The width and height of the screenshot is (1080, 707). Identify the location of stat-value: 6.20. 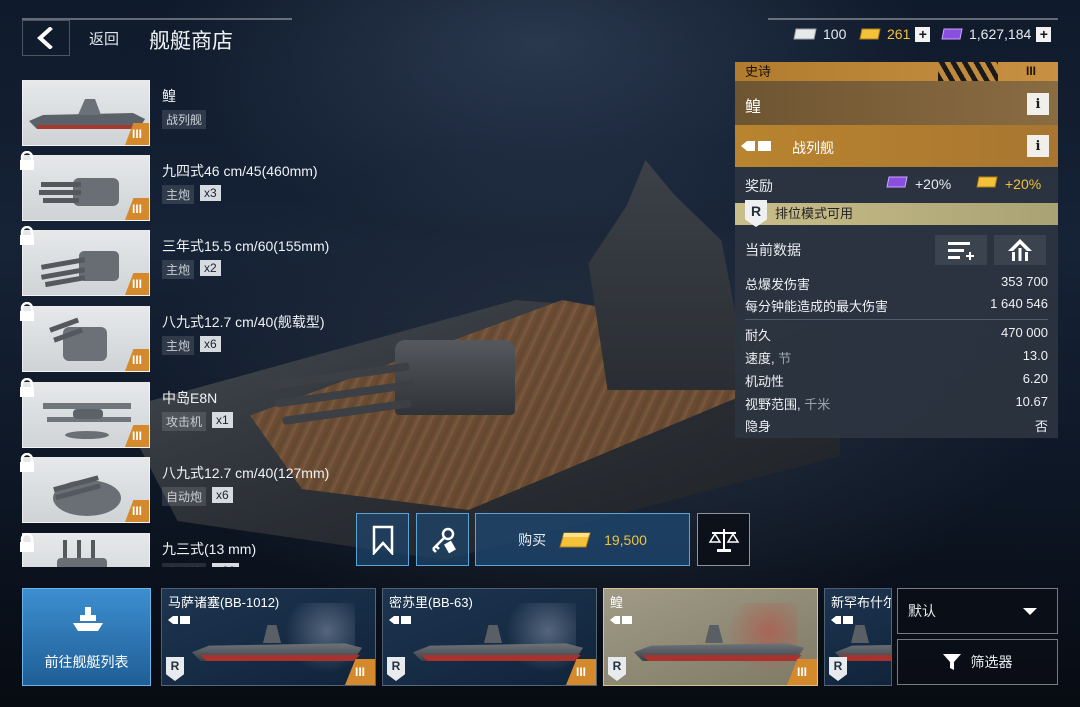
(1035, 378).